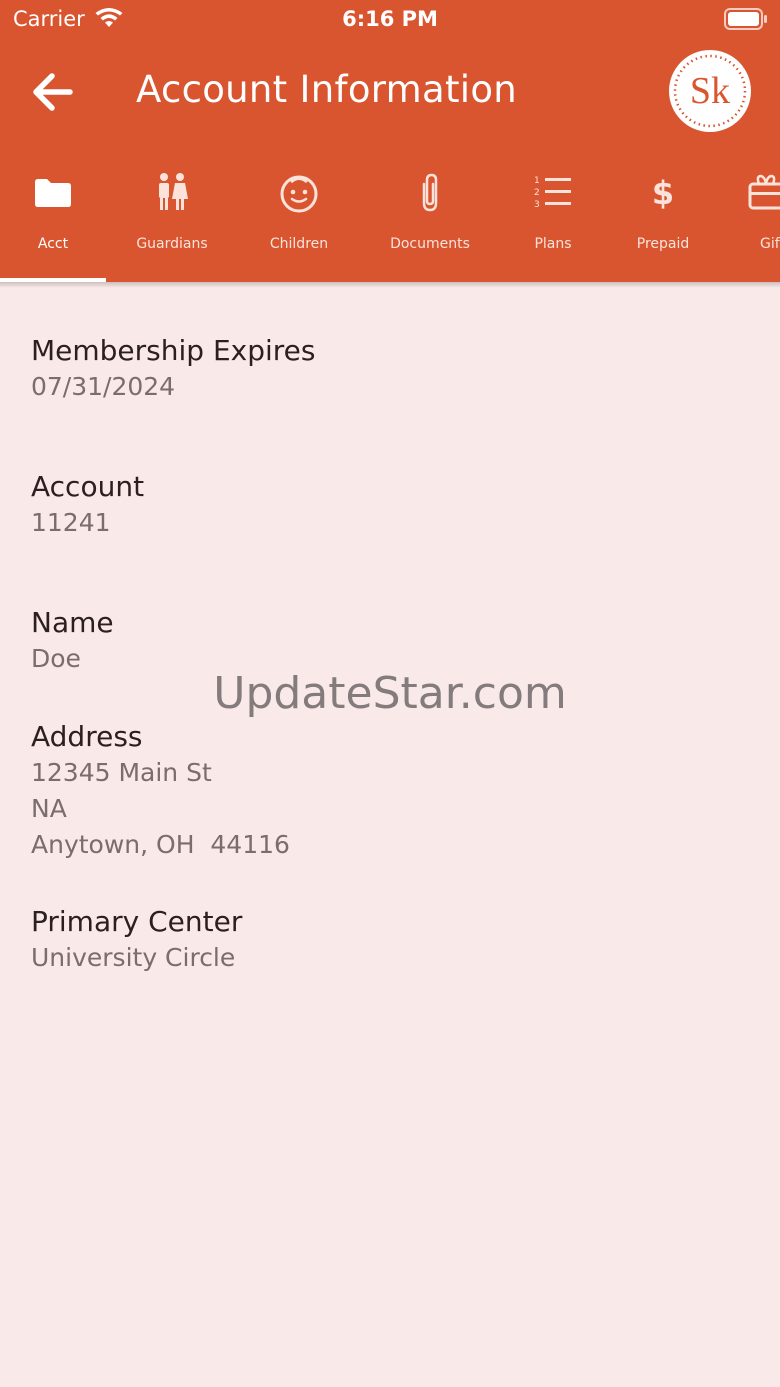 Image resolution: width=780 pixels, height=1387 pixels. What do you see at coordinates (53, 193) in the screenshot?
I see `folder-icon` at bounding box center [53, 193].